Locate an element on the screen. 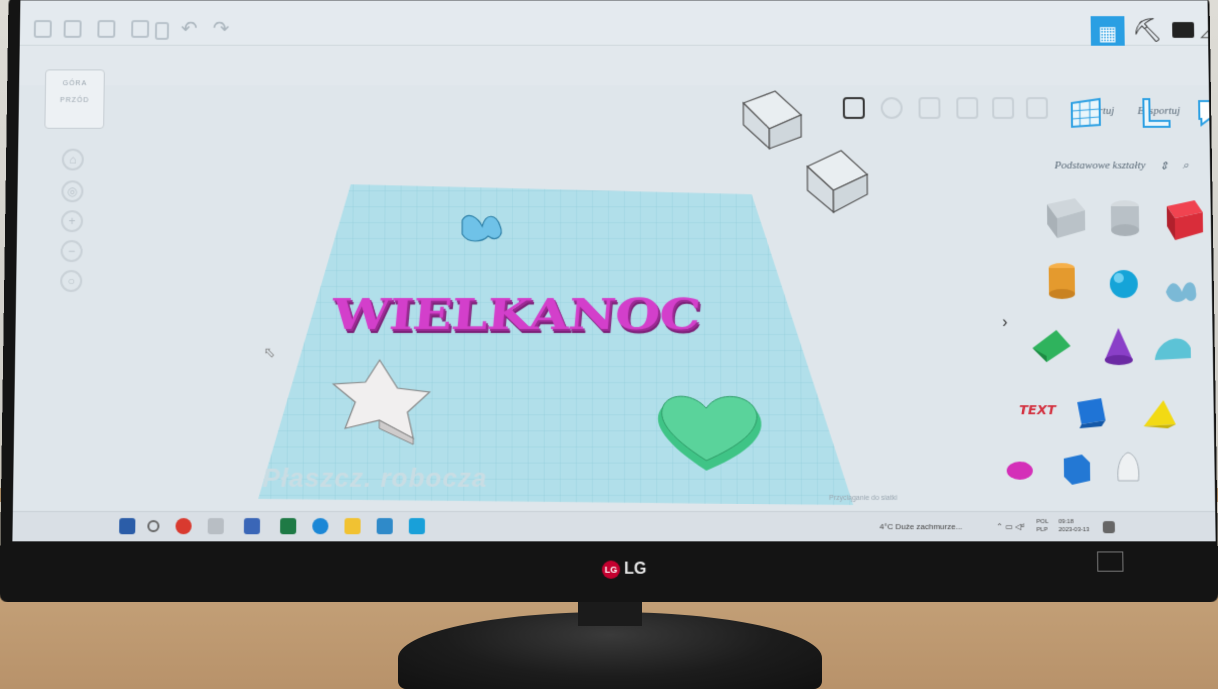  search-icon: ⌕ is located at coordinates (1186, 165).